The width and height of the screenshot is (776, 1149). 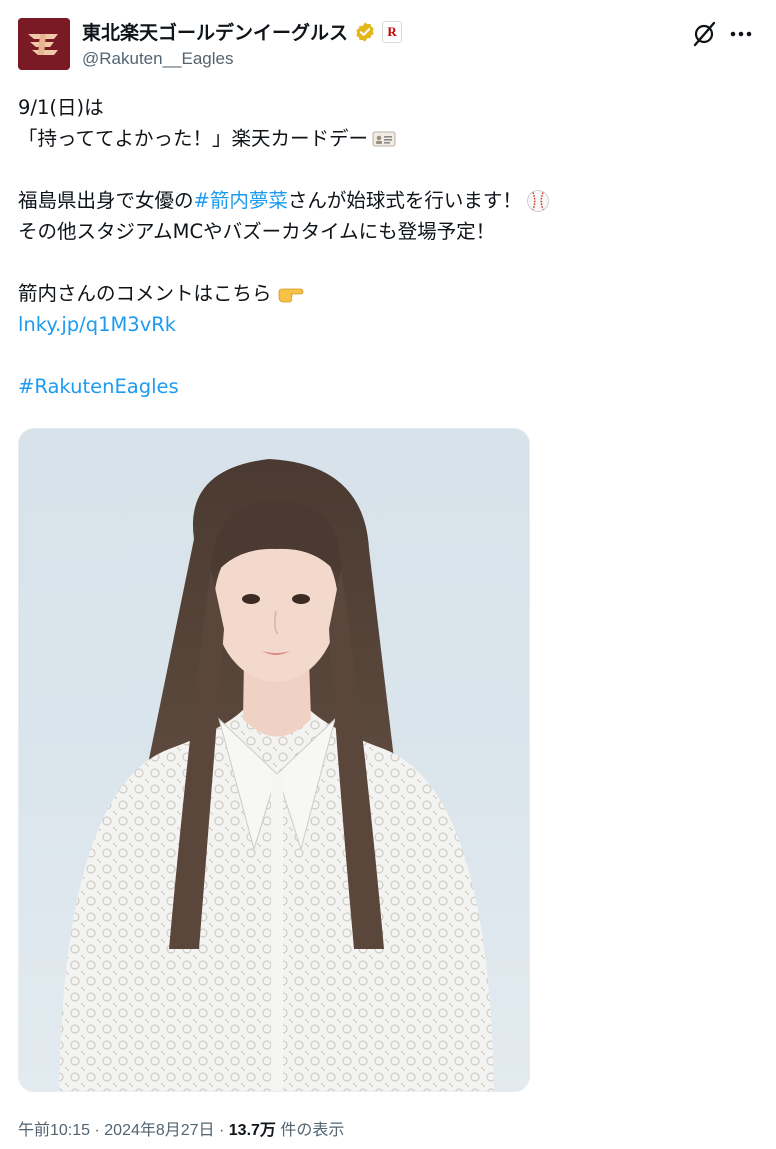 What do you see at coordinates (704, 34) in the screenshot?
I see `grok-icon` at bounding box center [704, 34].